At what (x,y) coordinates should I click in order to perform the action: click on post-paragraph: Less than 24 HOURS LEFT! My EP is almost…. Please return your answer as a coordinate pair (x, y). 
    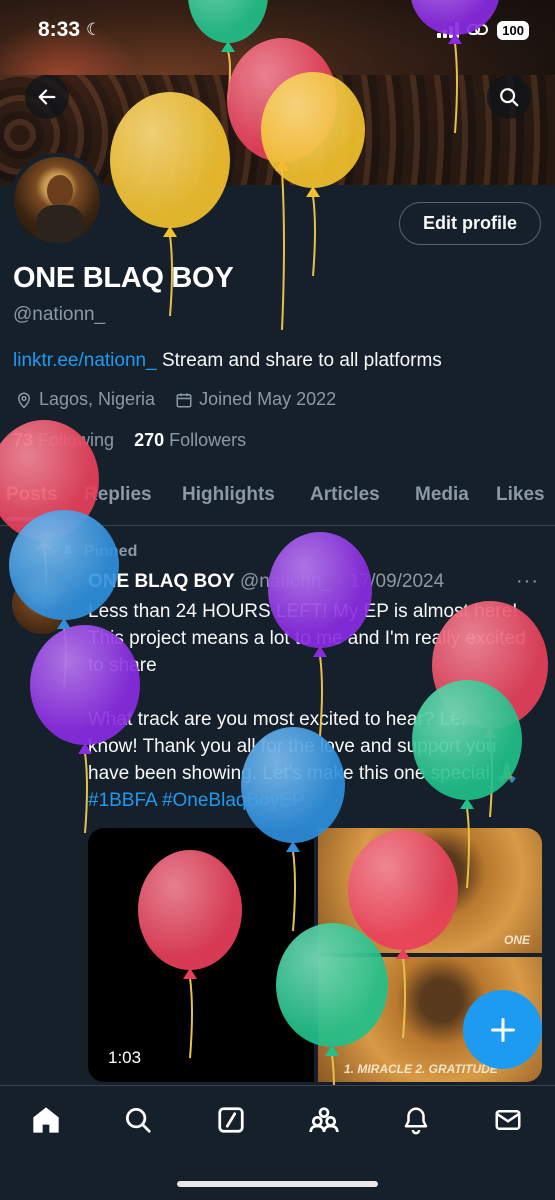
    Looking at the image, I should click on (307, 638).